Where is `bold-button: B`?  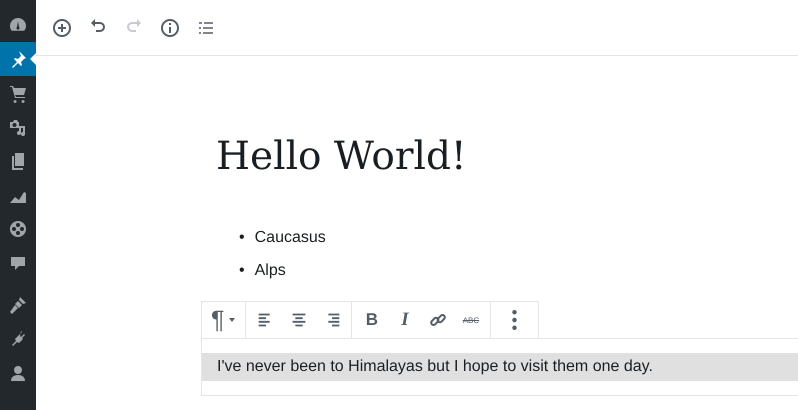 bold-button: B is located at coordinates (371, 320).